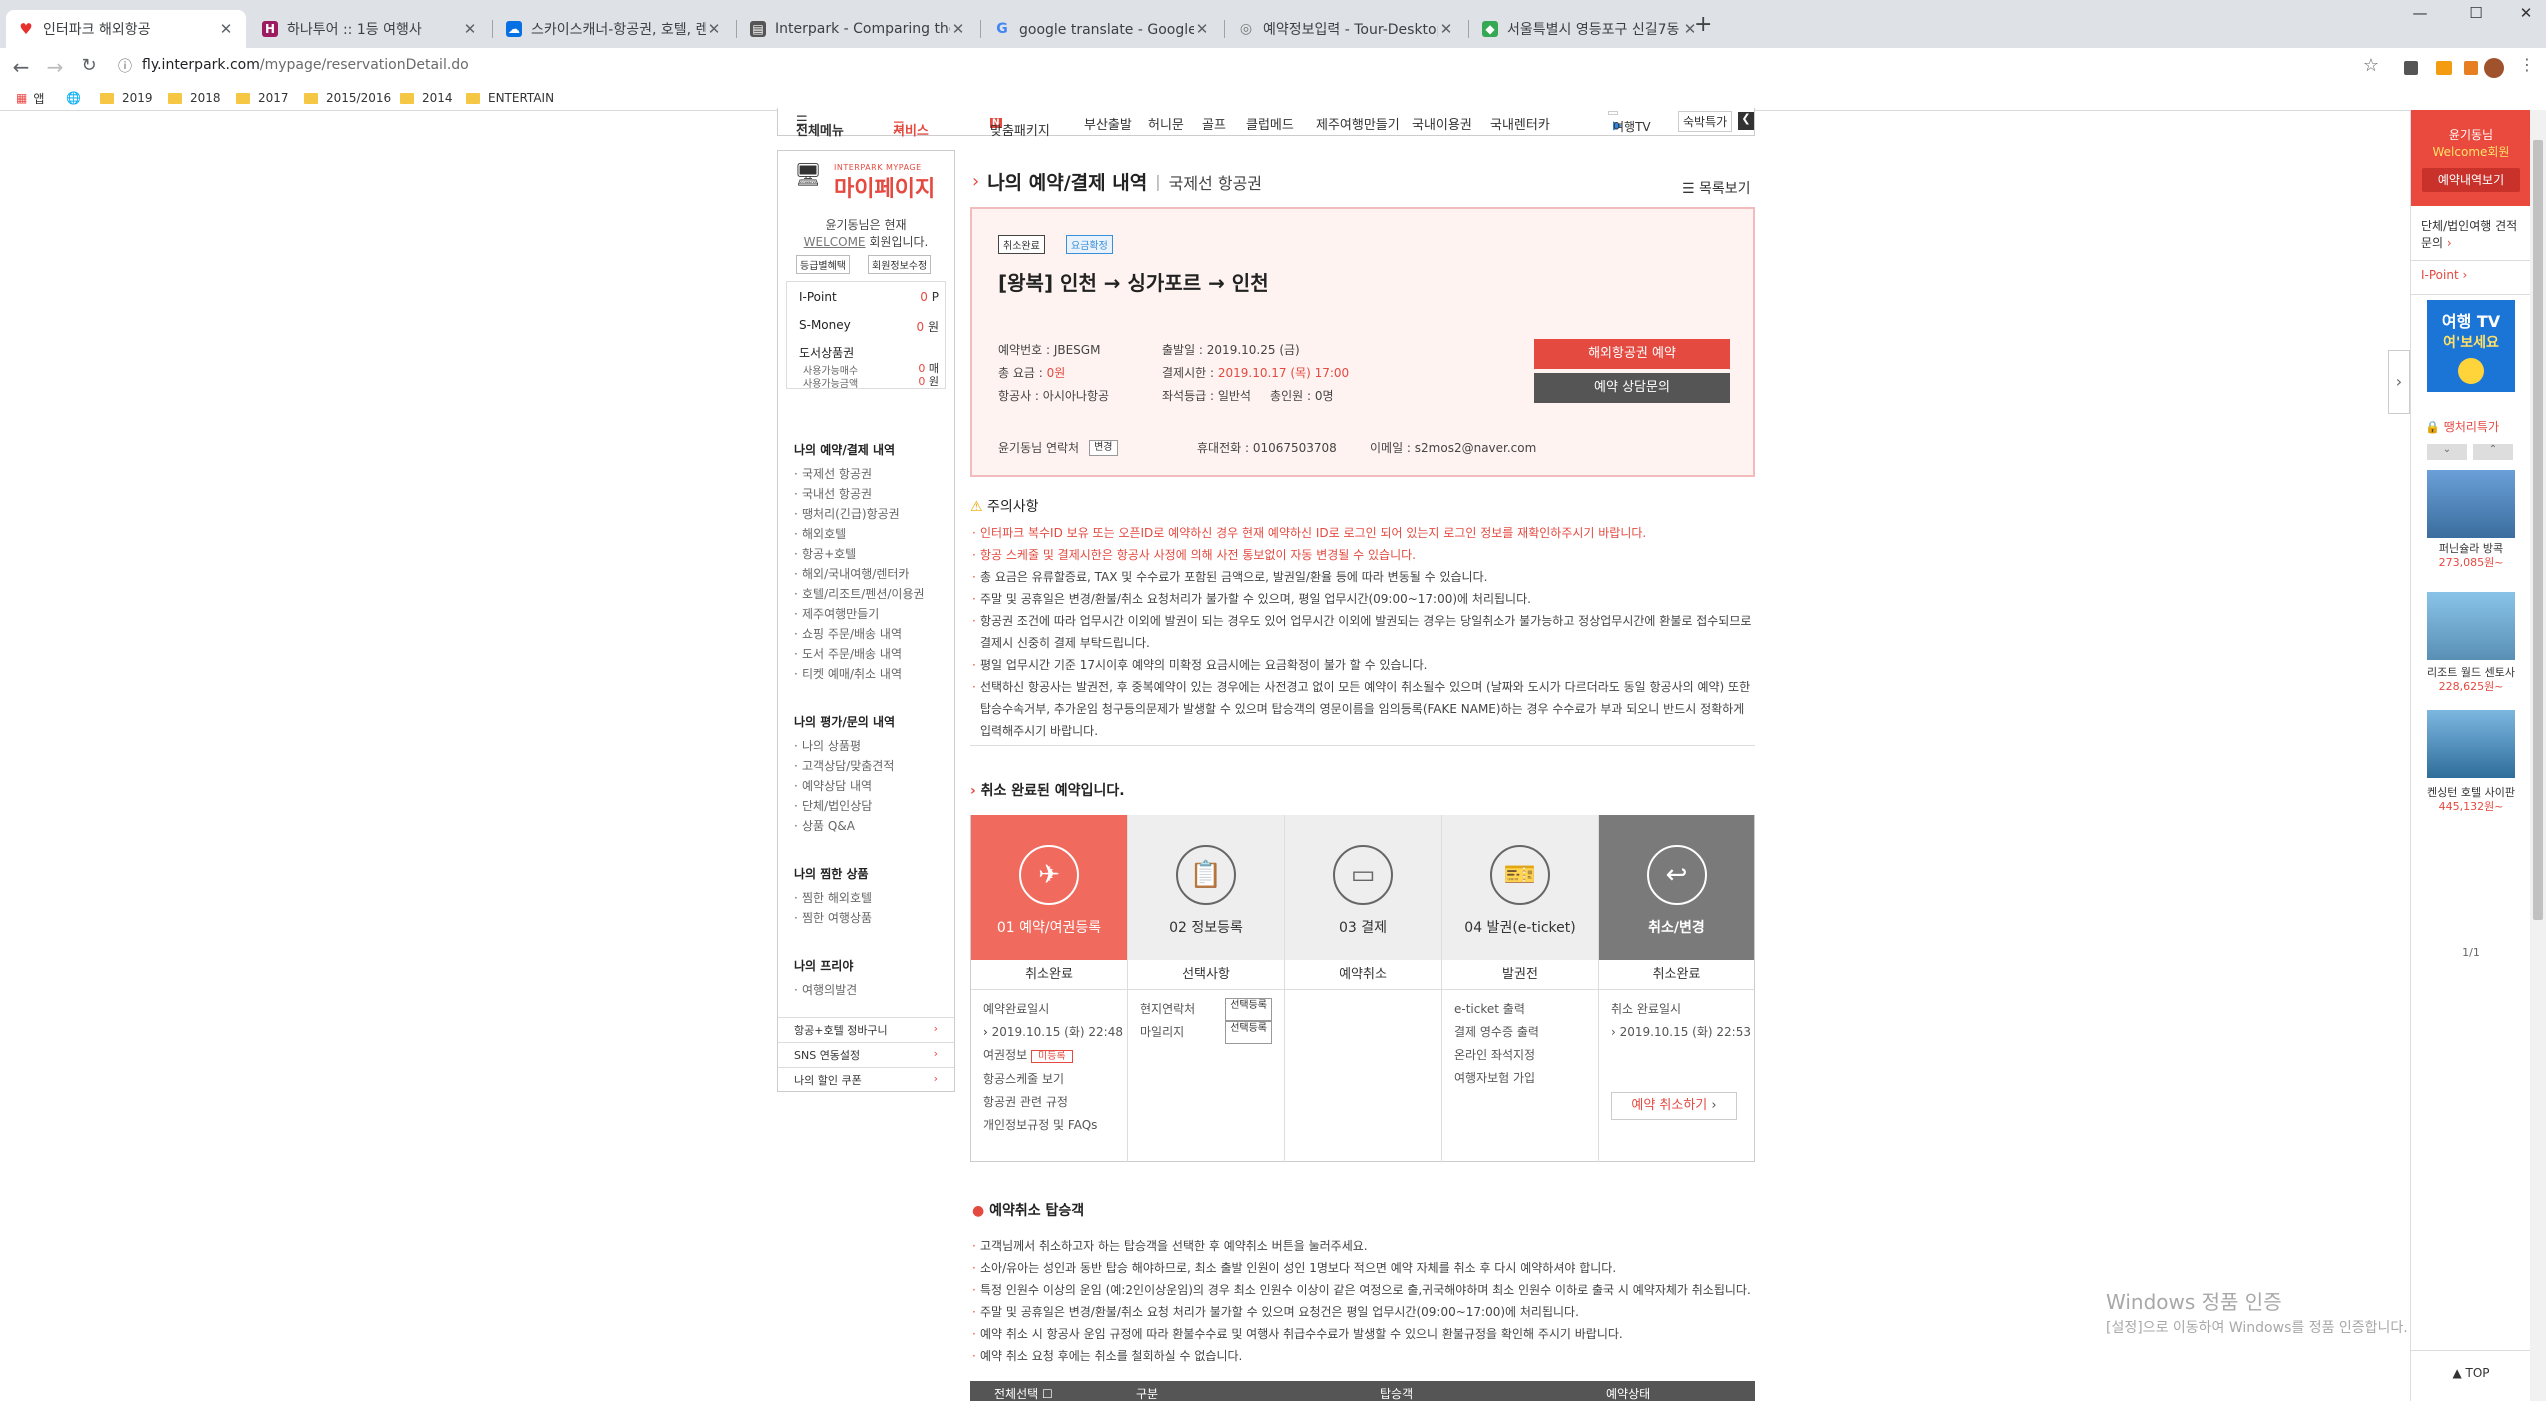 The width and height of the screenshot is (2546, 1402). Describe the element at coordinates (2527, 64) in the screenshot. I see `menu-icon: ⋮` at that location.